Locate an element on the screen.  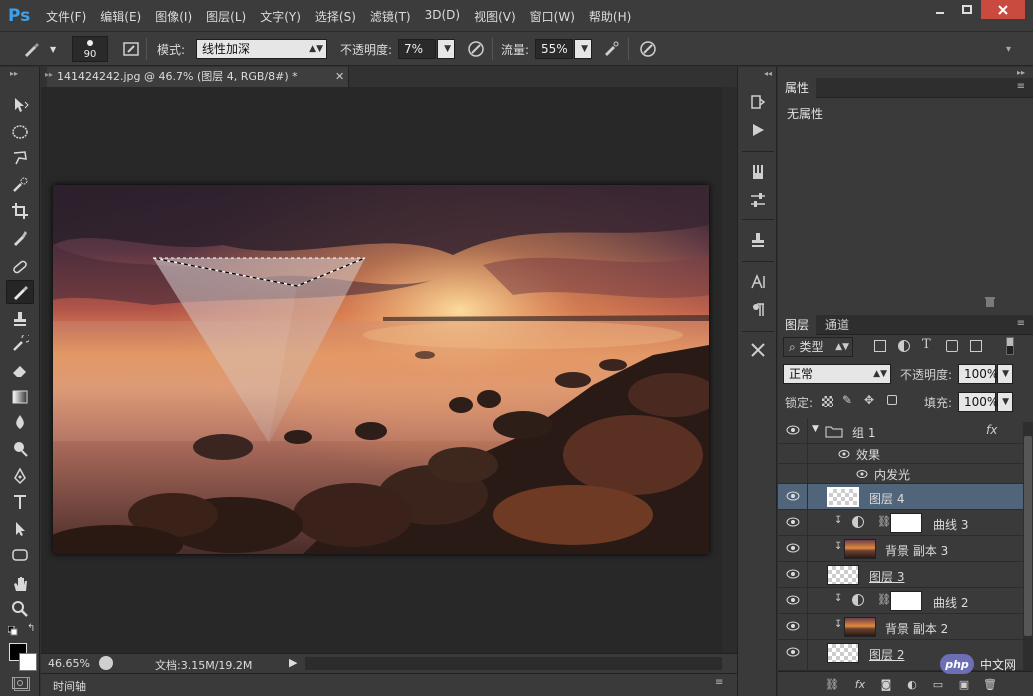
layer-row-bg-copy-2: ↧ 背景 副本 2 is located at coordinates (900, 627).